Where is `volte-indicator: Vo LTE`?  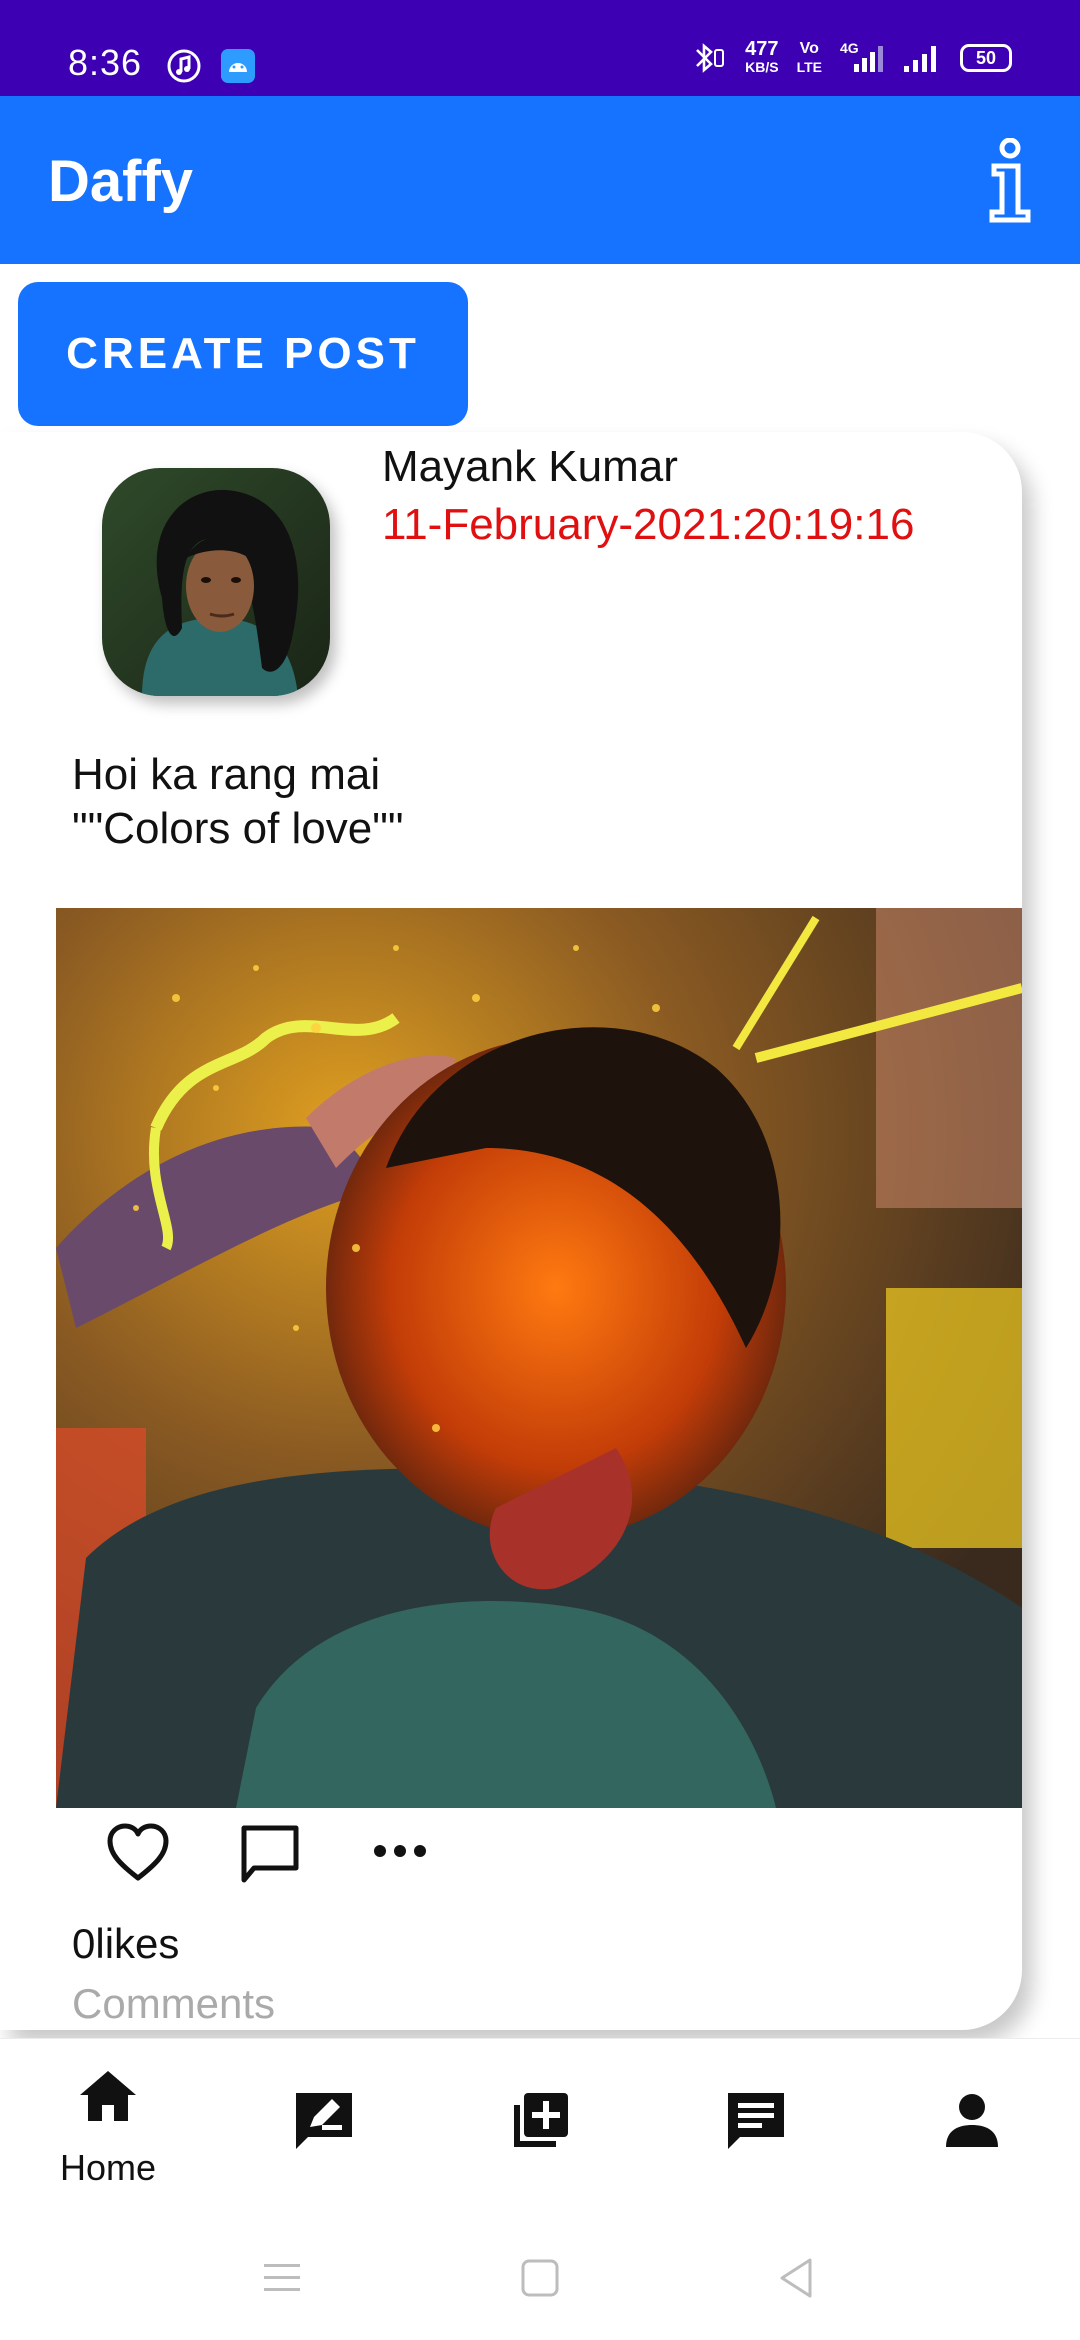 volte-indicator: Vo LTE is located at coordinates (809, 58).